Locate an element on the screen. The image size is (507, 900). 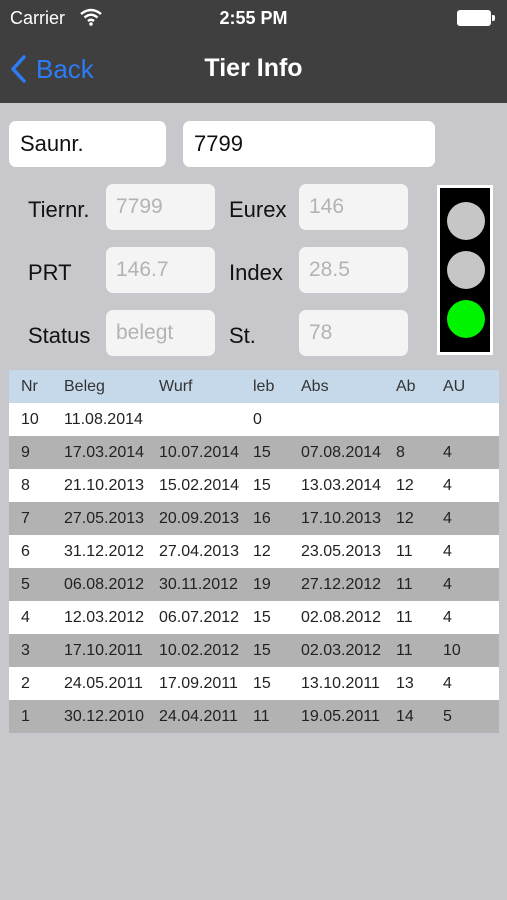
cell-beleg: 11.08.2014 is located at coordinates (103, 419).